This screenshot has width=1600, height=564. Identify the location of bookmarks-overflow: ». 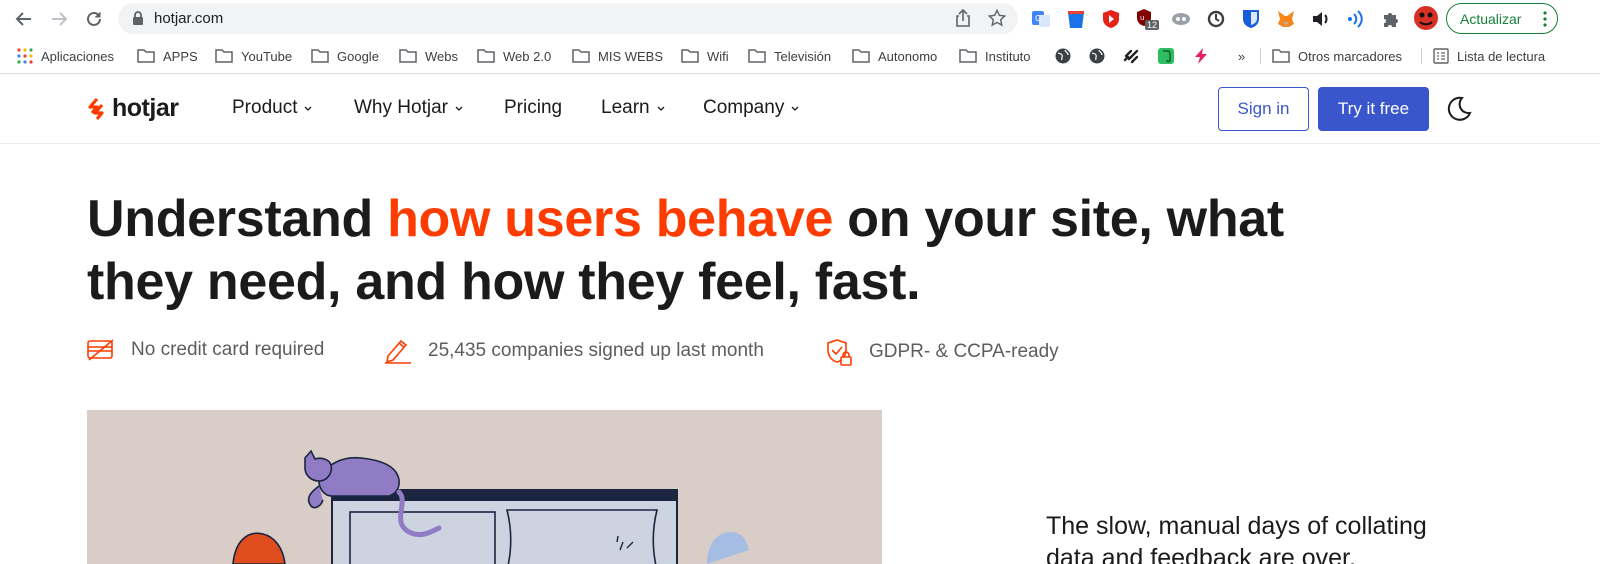
(1241, 56).